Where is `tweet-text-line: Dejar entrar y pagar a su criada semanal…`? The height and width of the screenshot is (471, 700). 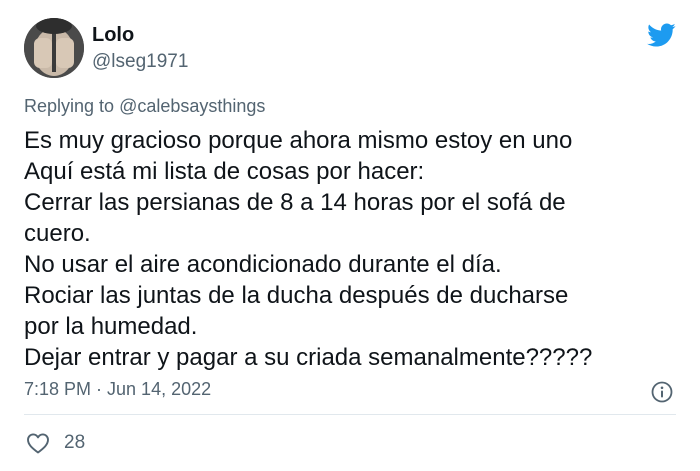 tweet-text-line: Dejar entrar y pagar a su criada semanal… is located at coordinates (308, 357).